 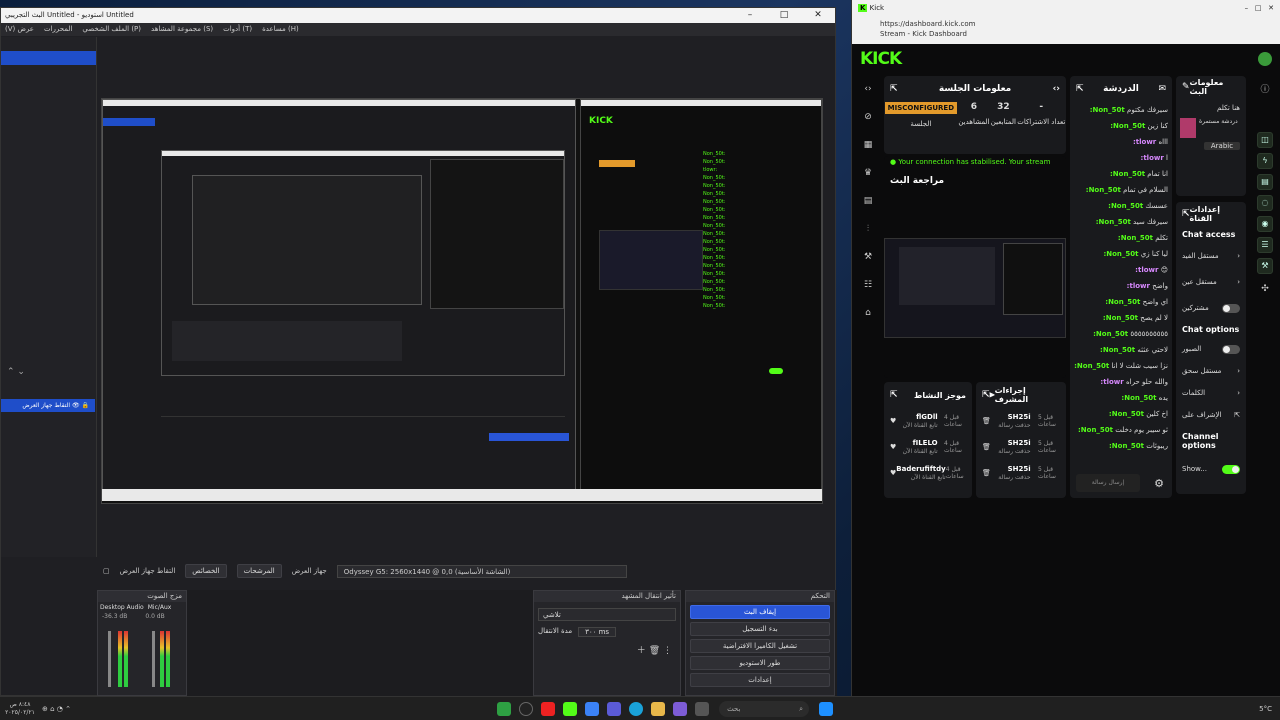 I want to click on start-recording-button: بدء التسجيل, so click(x=760, y=629).